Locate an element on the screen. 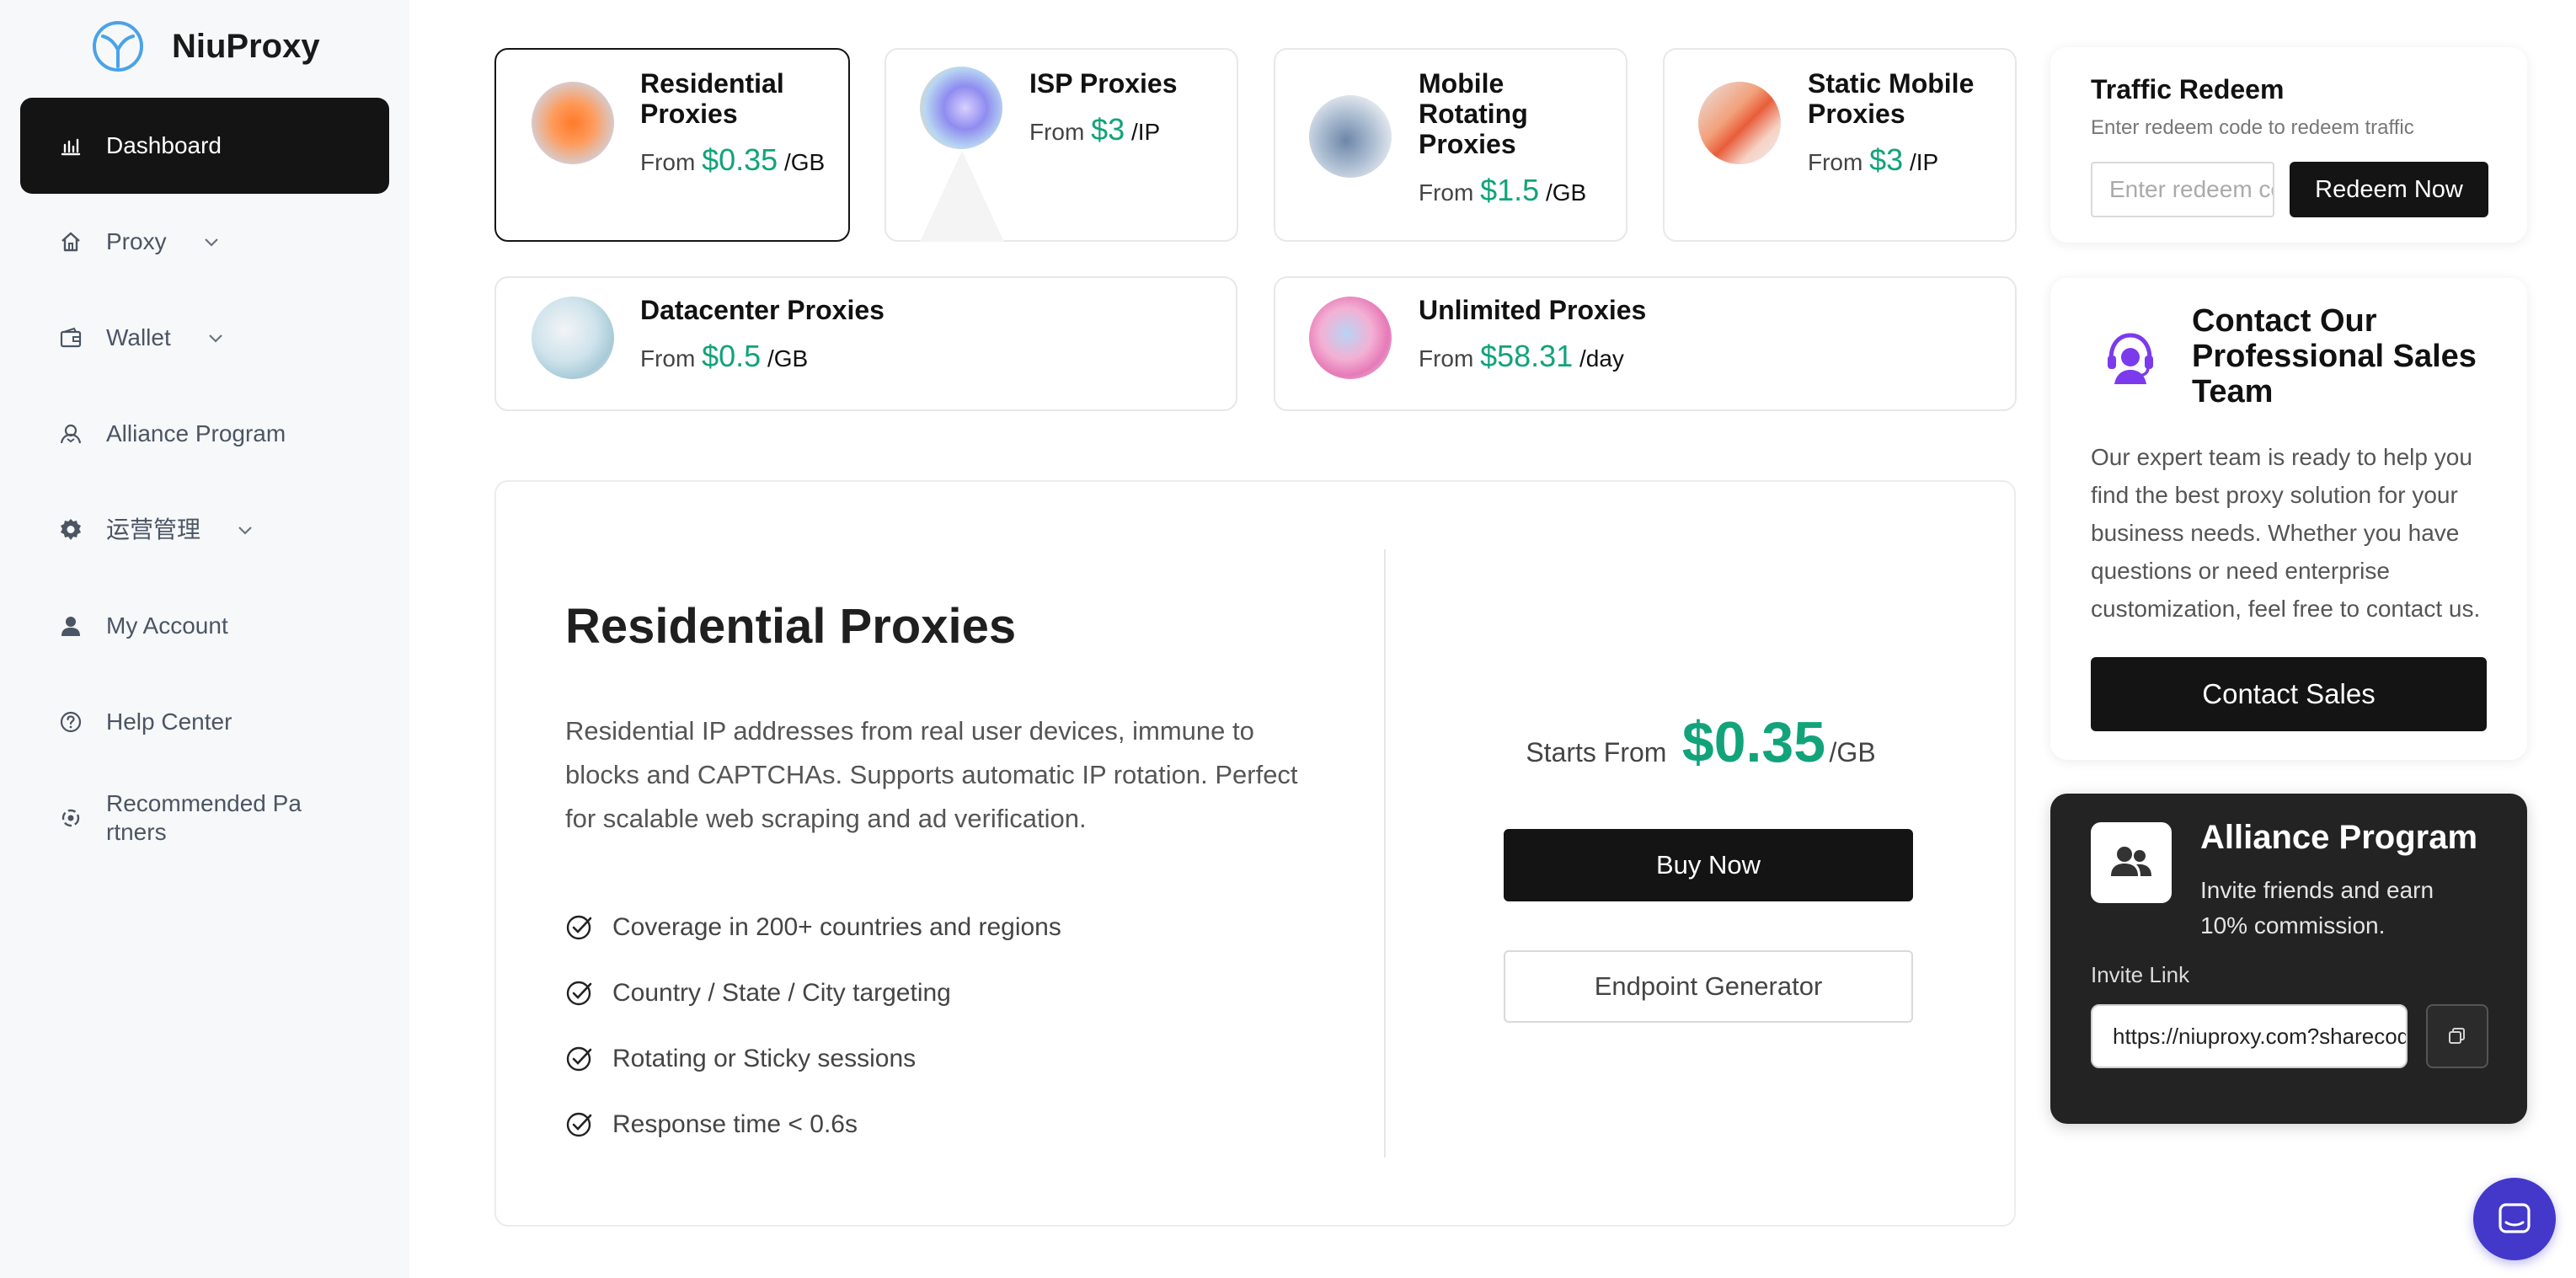 The width and height of the screenshot is (2576, 1278). sidebar-item-label: Help Center is located at coordinates (169, 722).